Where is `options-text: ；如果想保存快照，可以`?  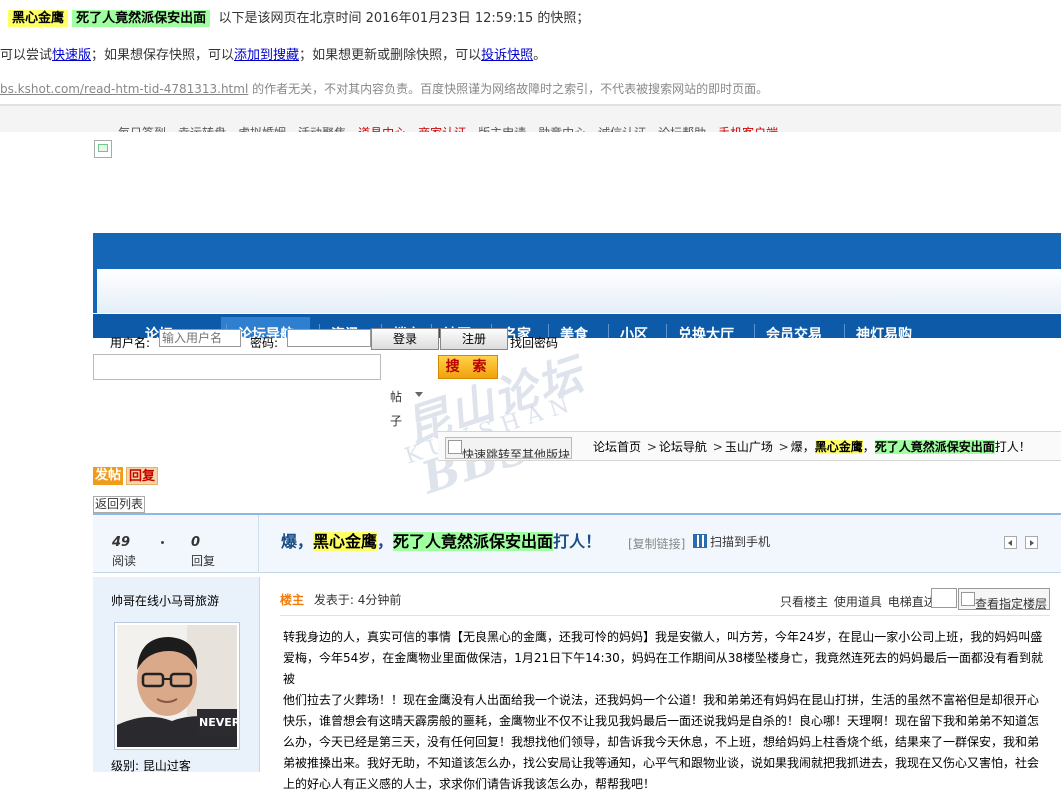 options-text: ；如果想保存快照，可以 is located at coordinates (163, 55).